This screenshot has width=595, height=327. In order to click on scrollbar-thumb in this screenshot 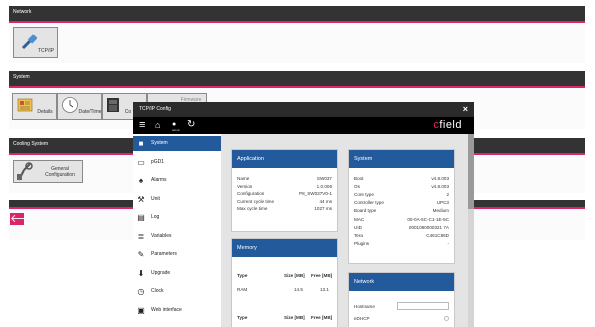, I will do `click(471, 171)`.